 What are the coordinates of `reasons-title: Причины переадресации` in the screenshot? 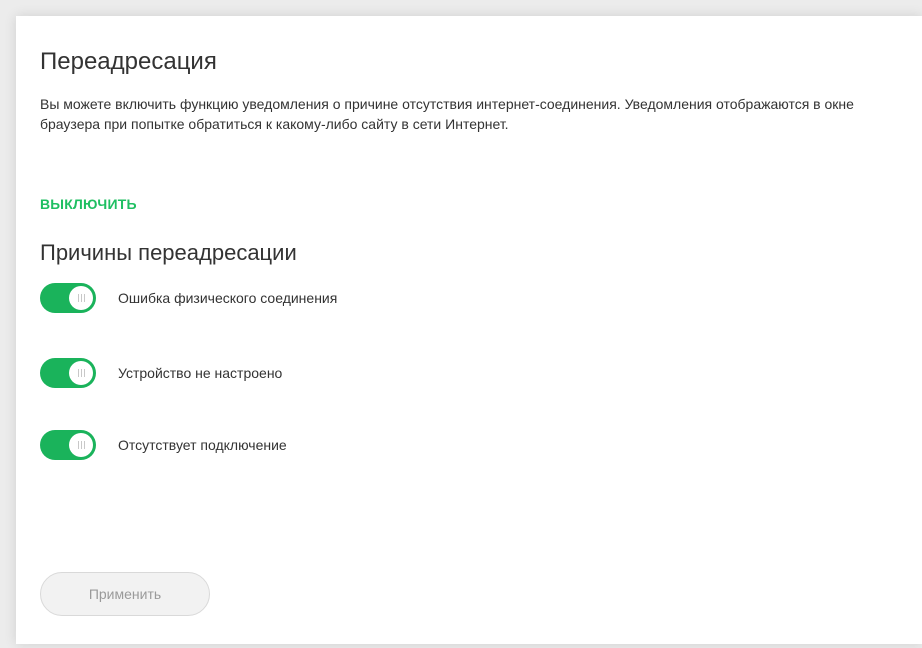 It's located at (168, 252).